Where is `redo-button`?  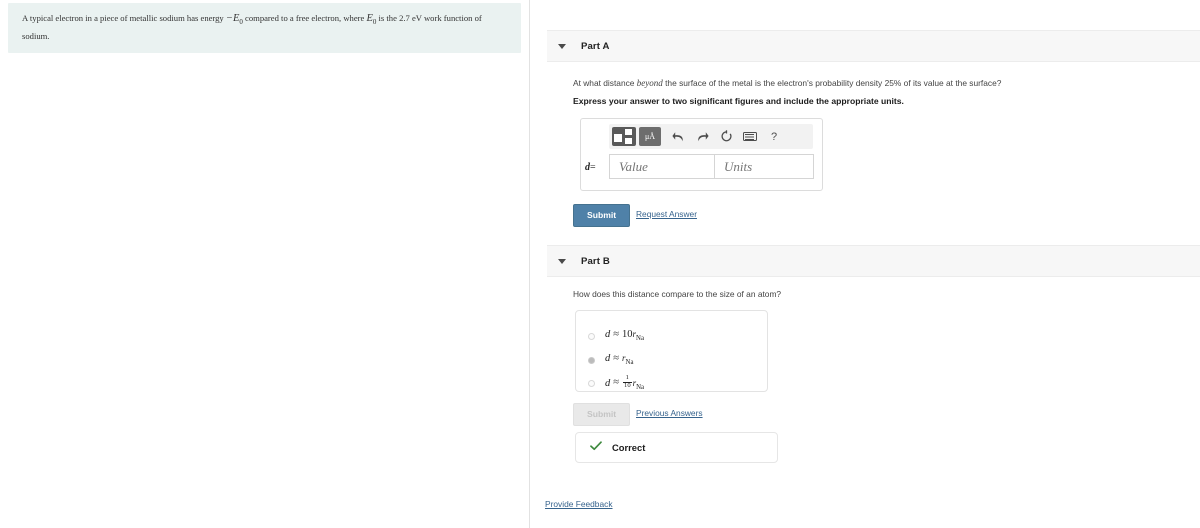 redo-button is located at coordinates (702, 136).